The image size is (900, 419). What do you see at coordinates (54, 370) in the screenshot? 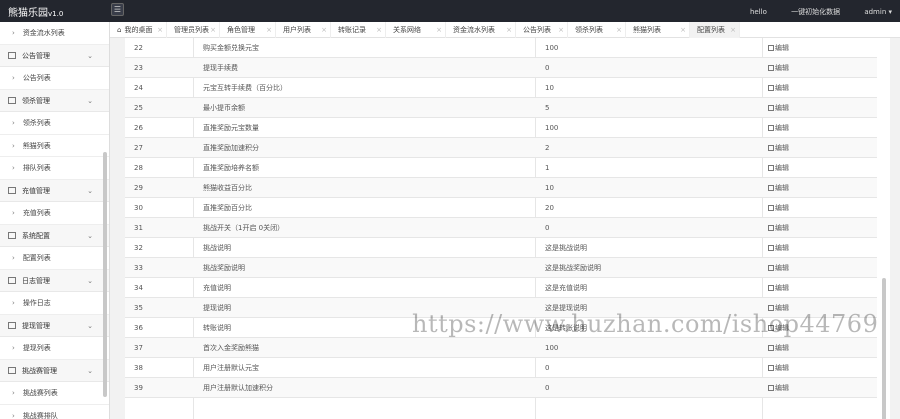
I see `sidebar-group: 挑战赛管理 ⌄` at bounding box center [54, 370].